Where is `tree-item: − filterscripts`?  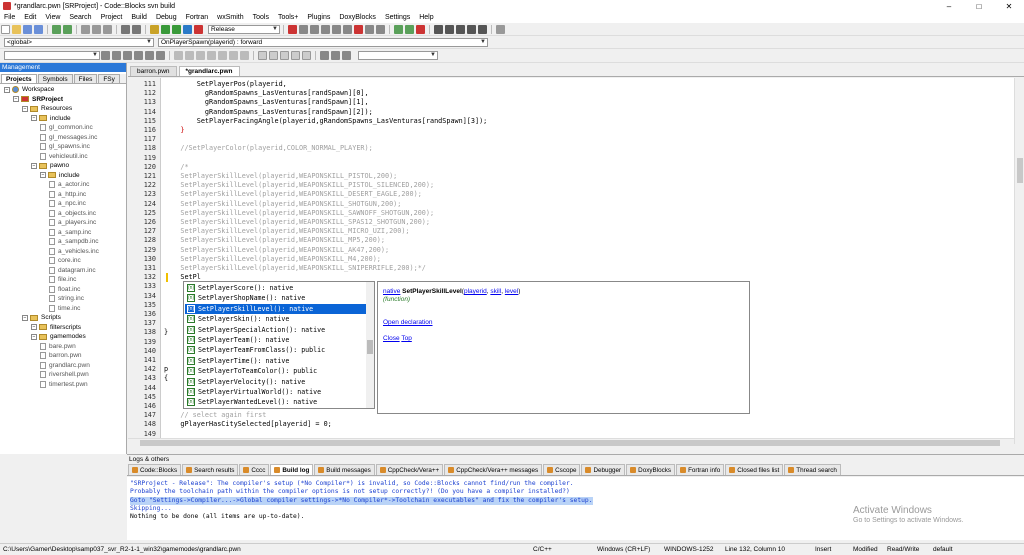
tree-item: − filterscripts is located at coordinates (56, 327).